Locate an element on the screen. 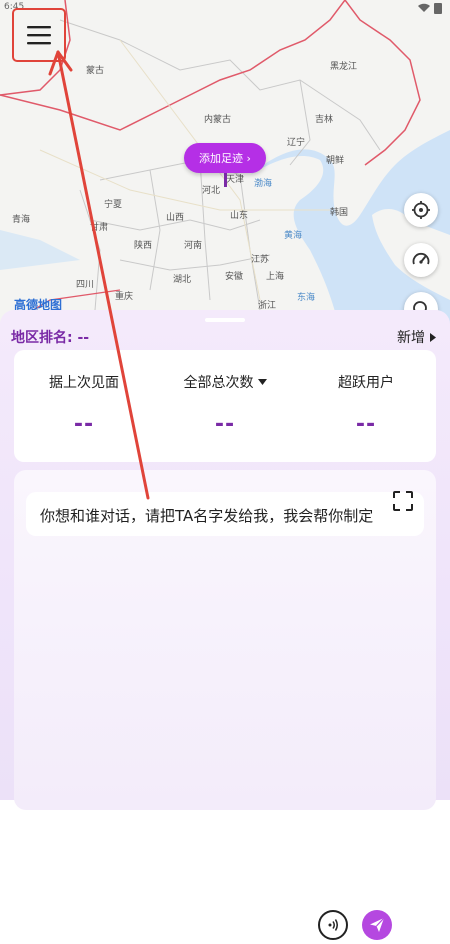  map-label-henan: 河南 is located at coordinates (193, 246).